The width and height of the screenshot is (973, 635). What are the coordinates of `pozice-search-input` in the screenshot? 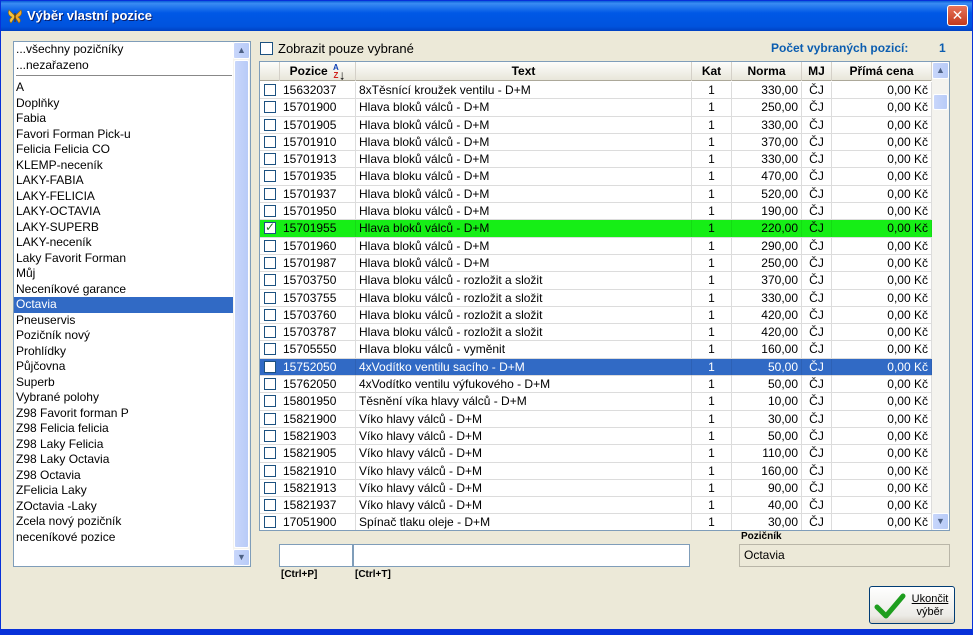 It's located at (316, 555).